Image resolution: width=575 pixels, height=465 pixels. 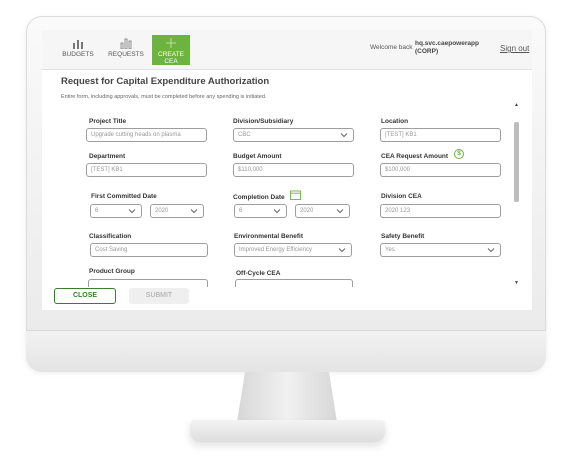 What do you see at coordinates (148, 283) in the screenshot?
I see `product-group-input` at bounding box center [148, 283].